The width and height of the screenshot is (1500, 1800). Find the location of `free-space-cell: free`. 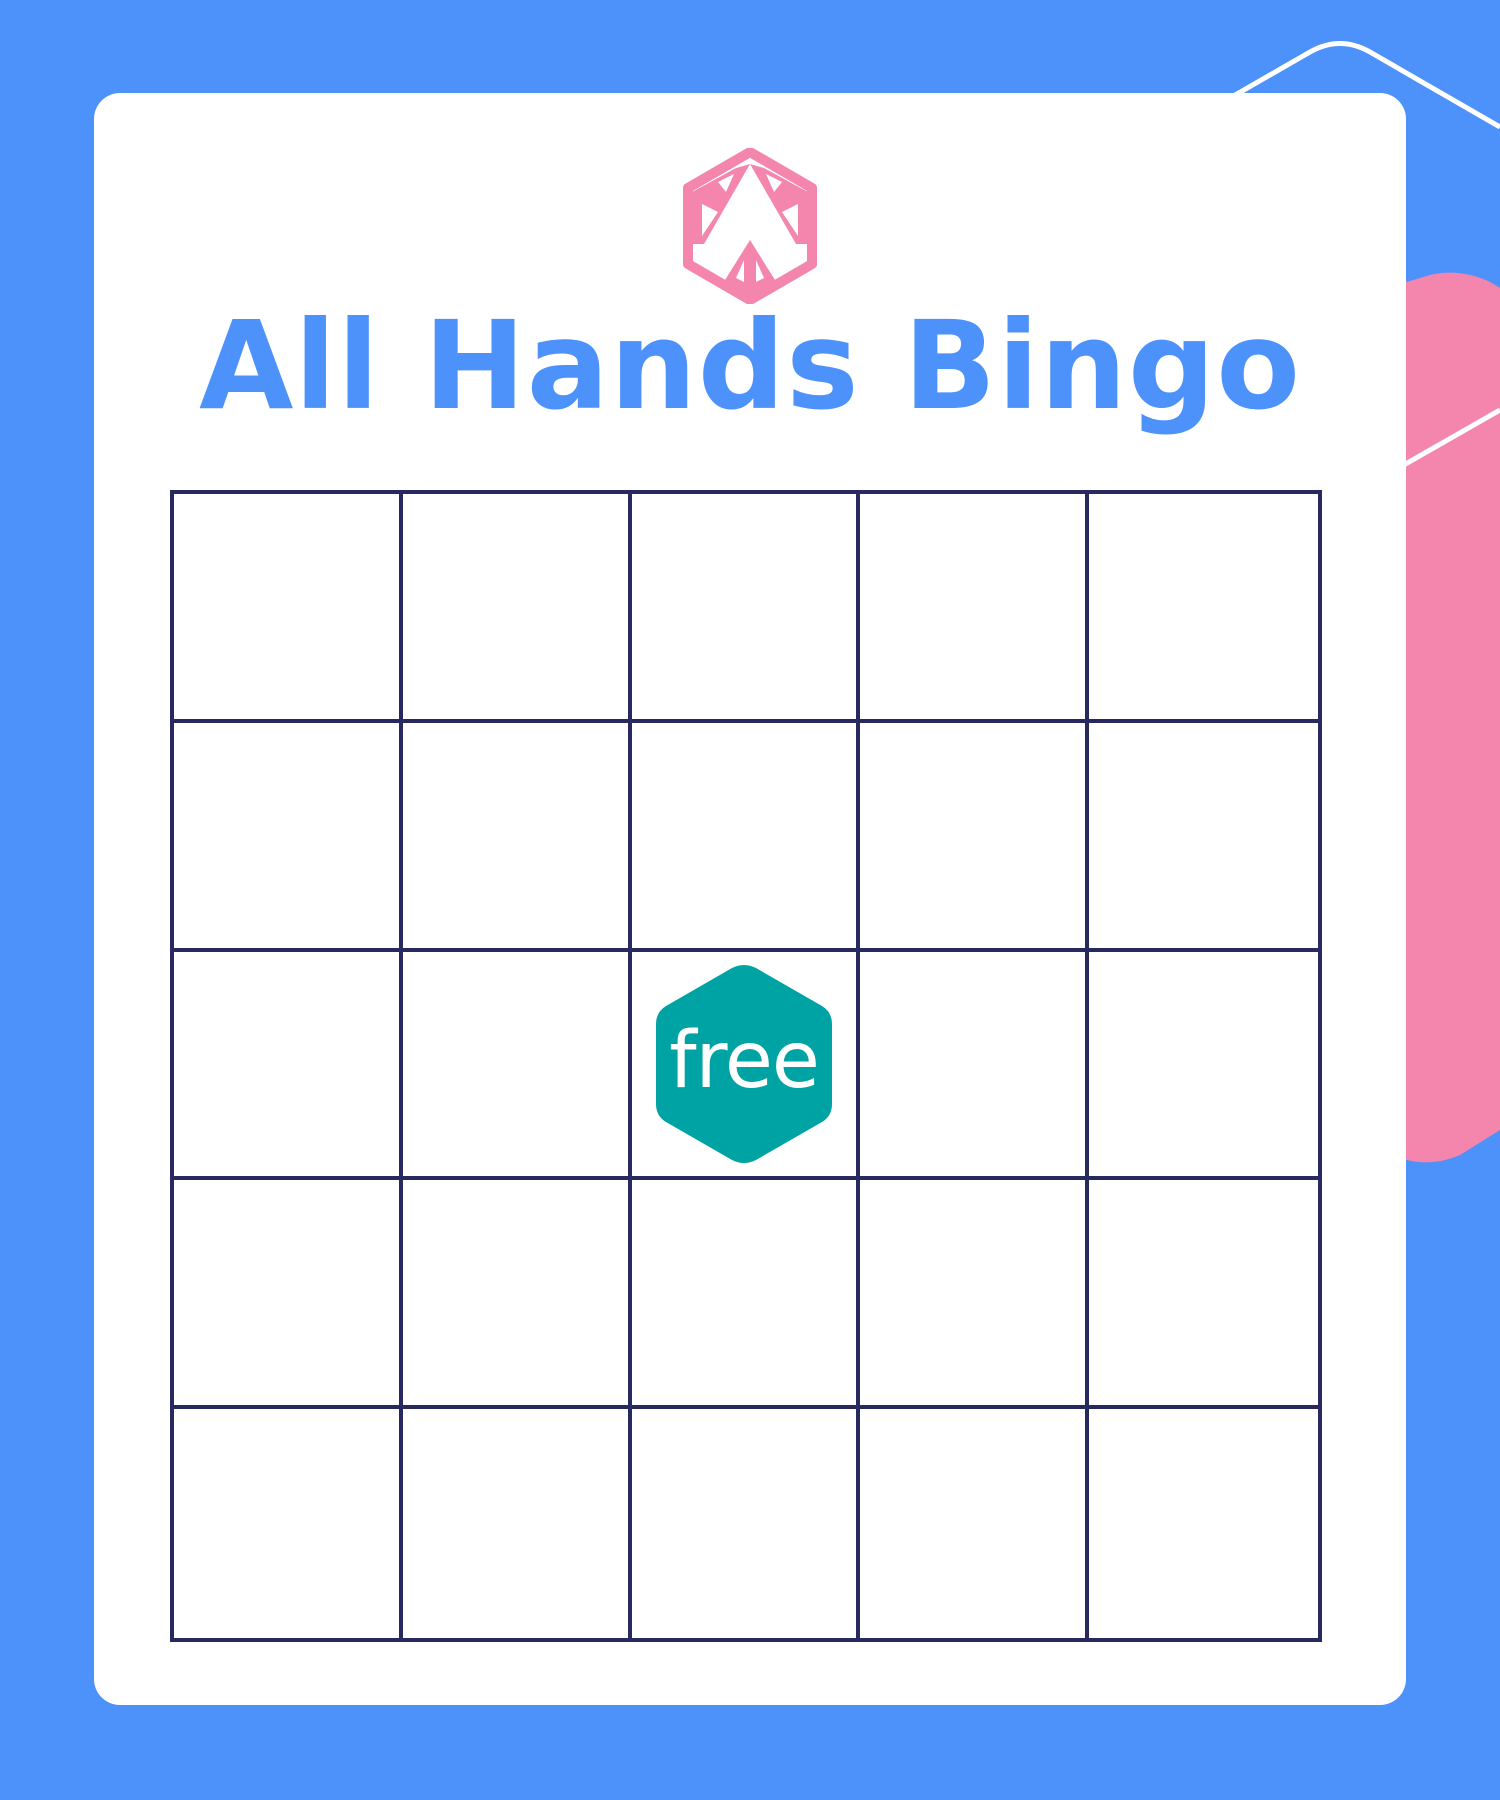

free-space-cell: free is located at coordinates (746, 1066).